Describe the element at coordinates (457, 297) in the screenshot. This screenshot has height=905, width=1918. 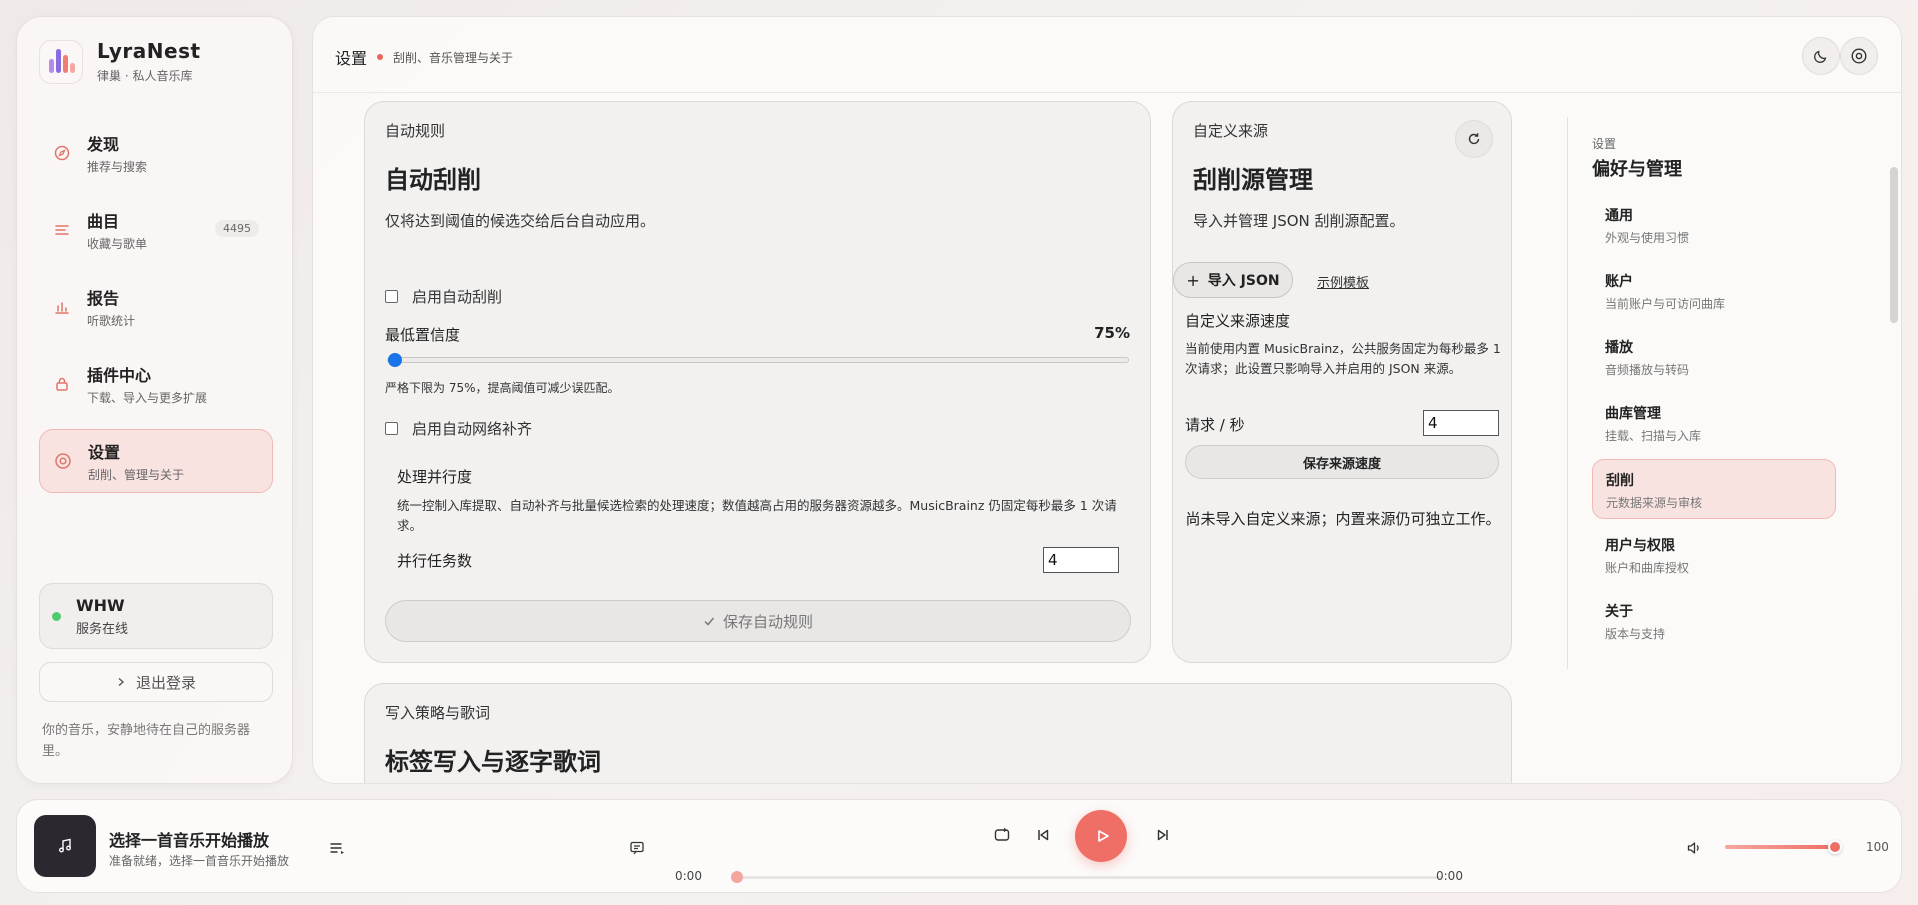
I see `auto-scrape-label: 启用自动刮削` at that location.